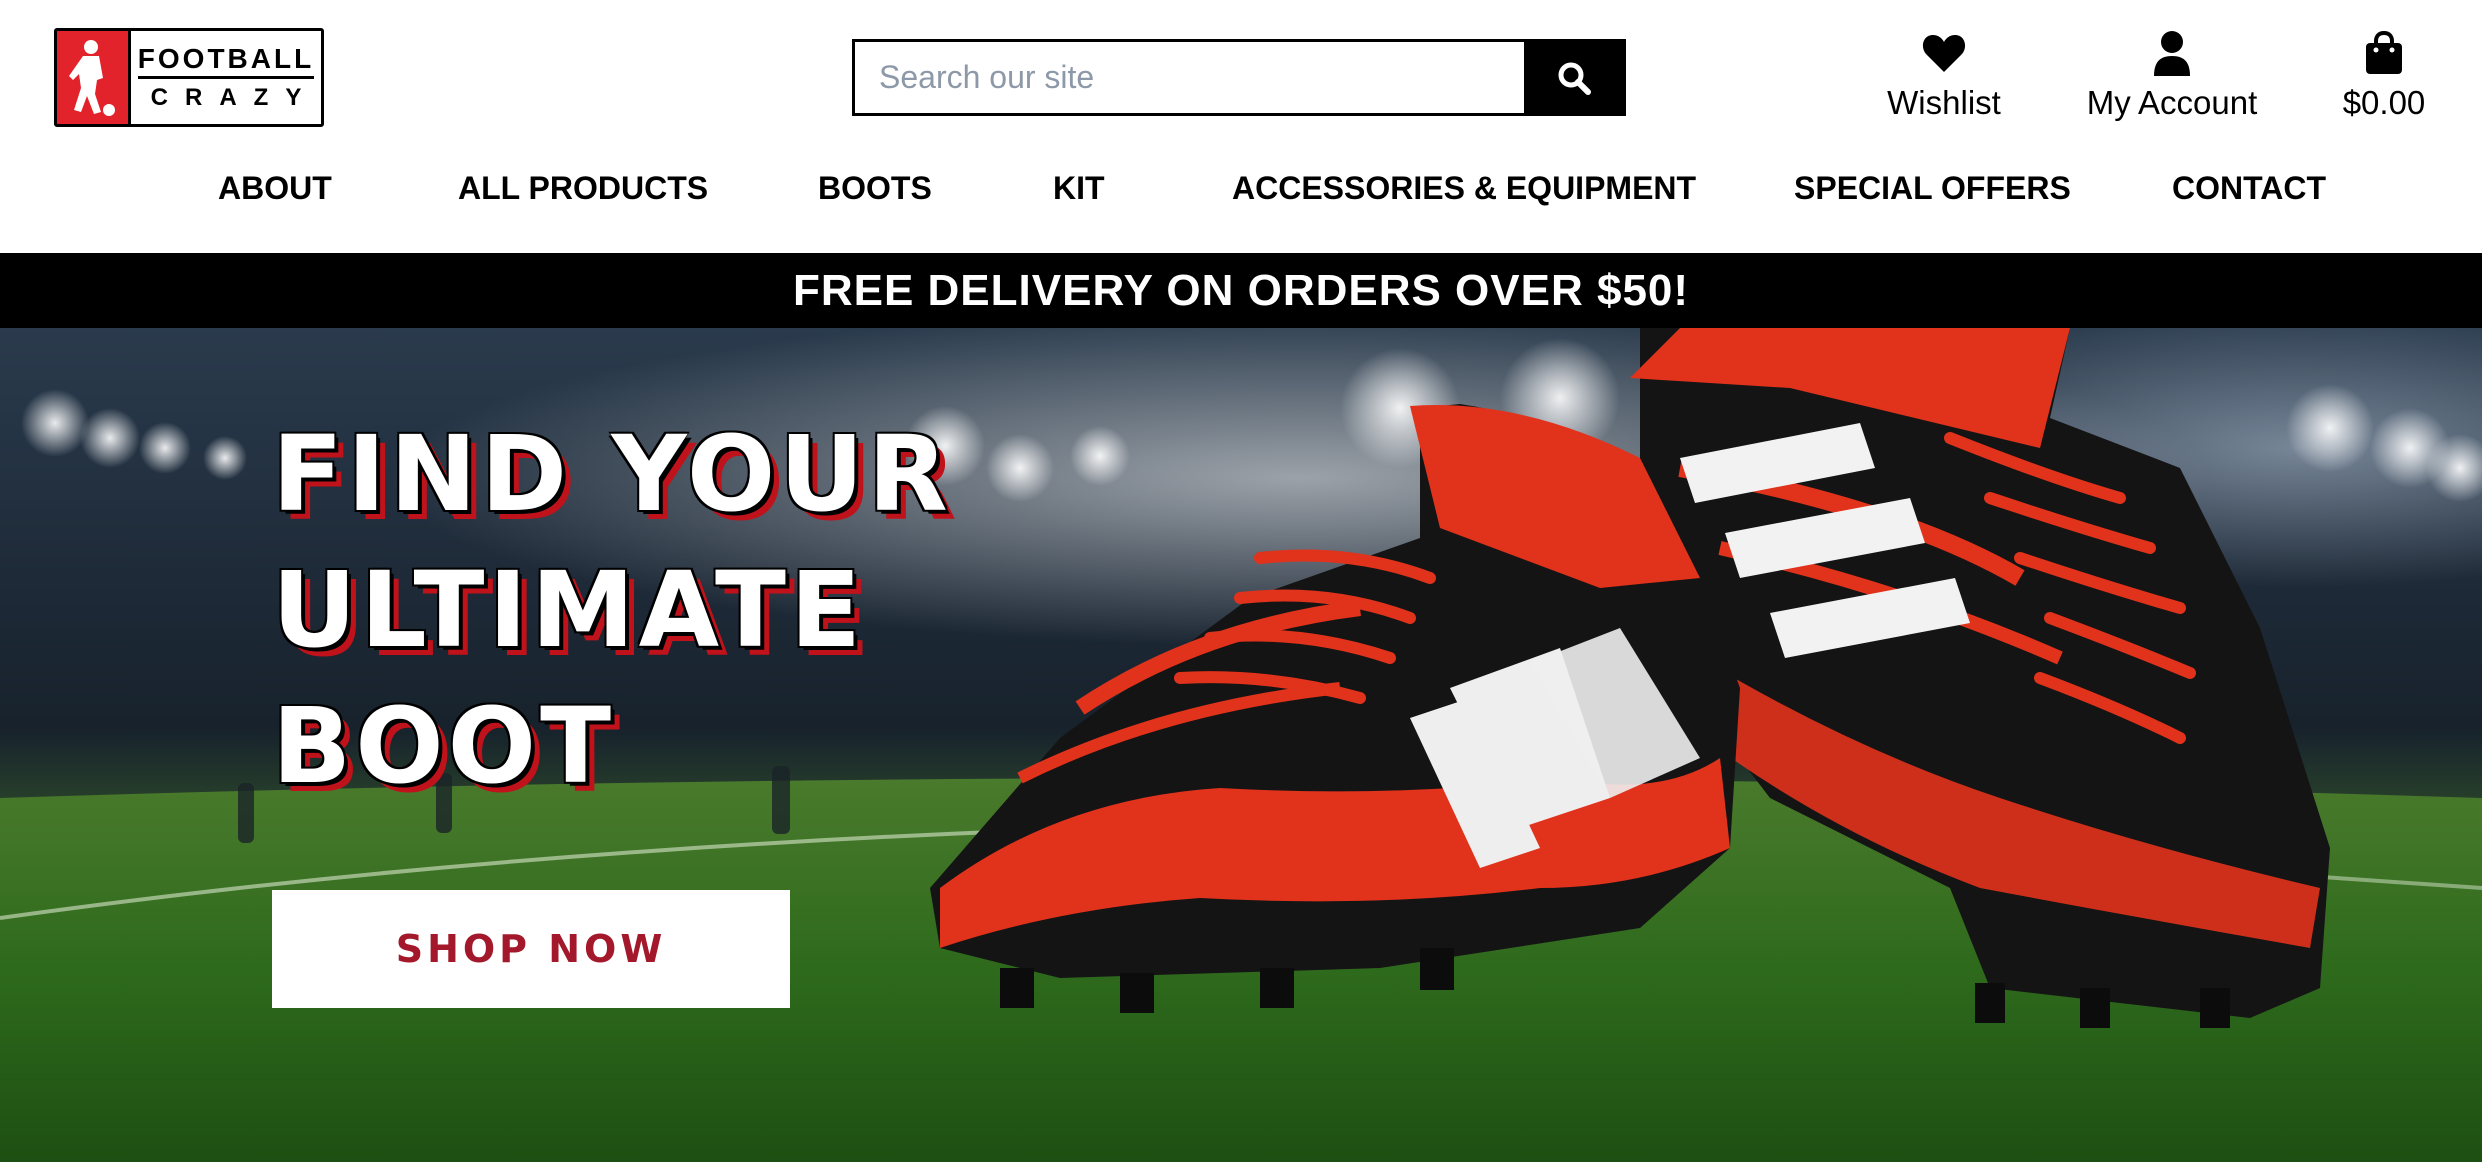  I want to click on brand-logo: FOOTBALL CRAZY, so click(189, 77).